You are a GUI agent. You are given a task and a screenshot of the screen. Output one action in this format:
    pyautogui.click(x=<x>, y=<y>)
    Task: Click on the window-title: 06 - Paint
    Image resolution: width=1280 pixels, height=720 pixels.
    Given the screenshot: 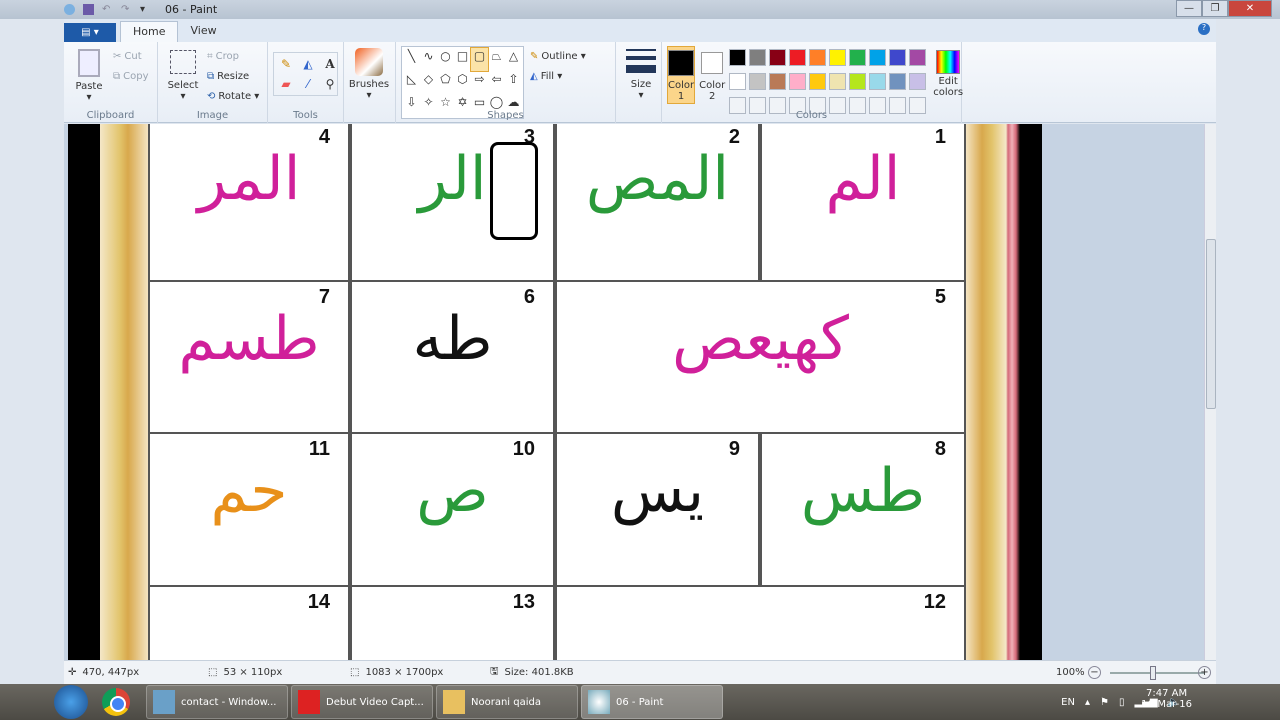 What is the action you would take?
    pyautogui.click(x=191, y=9)
    